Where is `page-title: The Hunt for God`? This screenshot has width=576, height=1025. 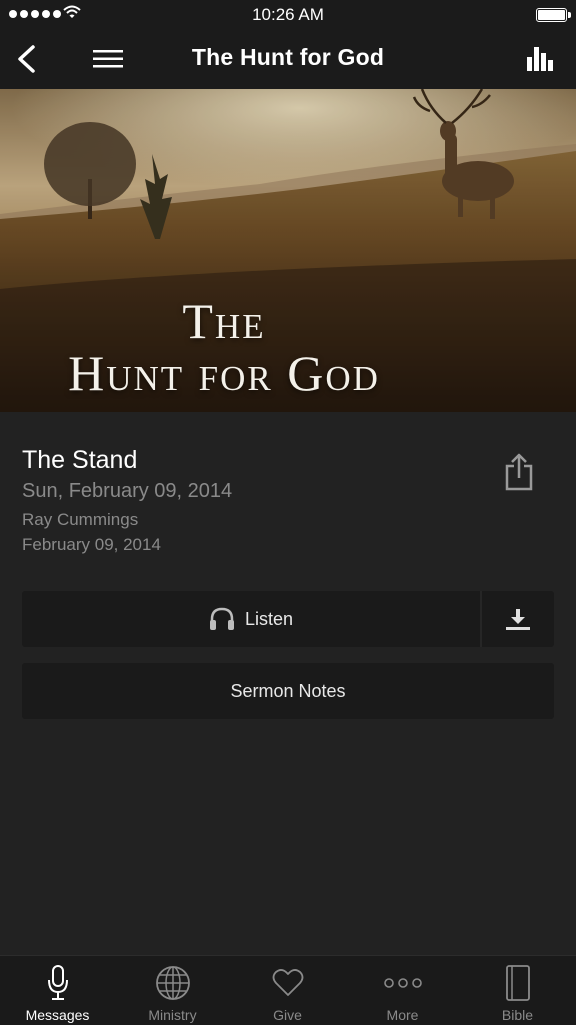
page-title: The Hunt for God is located at coordinates (288, 57).